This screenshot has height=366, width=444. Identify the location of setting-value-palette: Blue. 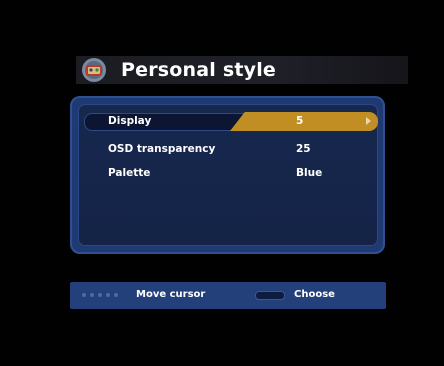
(309, 173).